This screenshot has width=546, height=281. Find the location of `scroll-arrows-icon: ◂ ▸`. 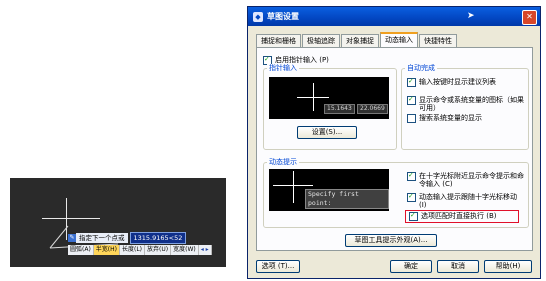

scroll-arrows-icon: ◂ ▸ is located at coordinates (205, 250).